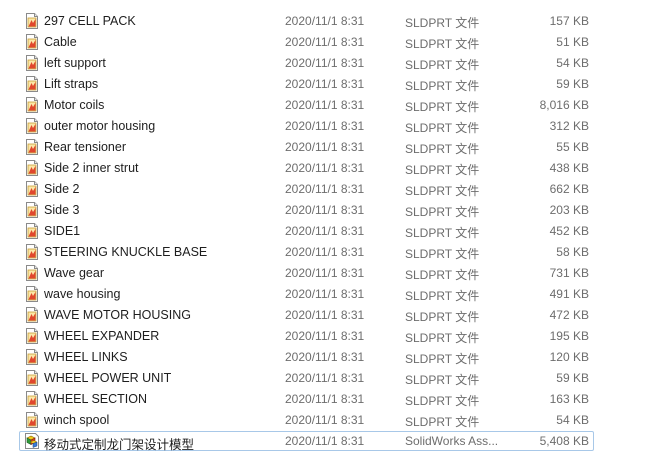  I want to click on file-name: Side 2, so click(62, 189).